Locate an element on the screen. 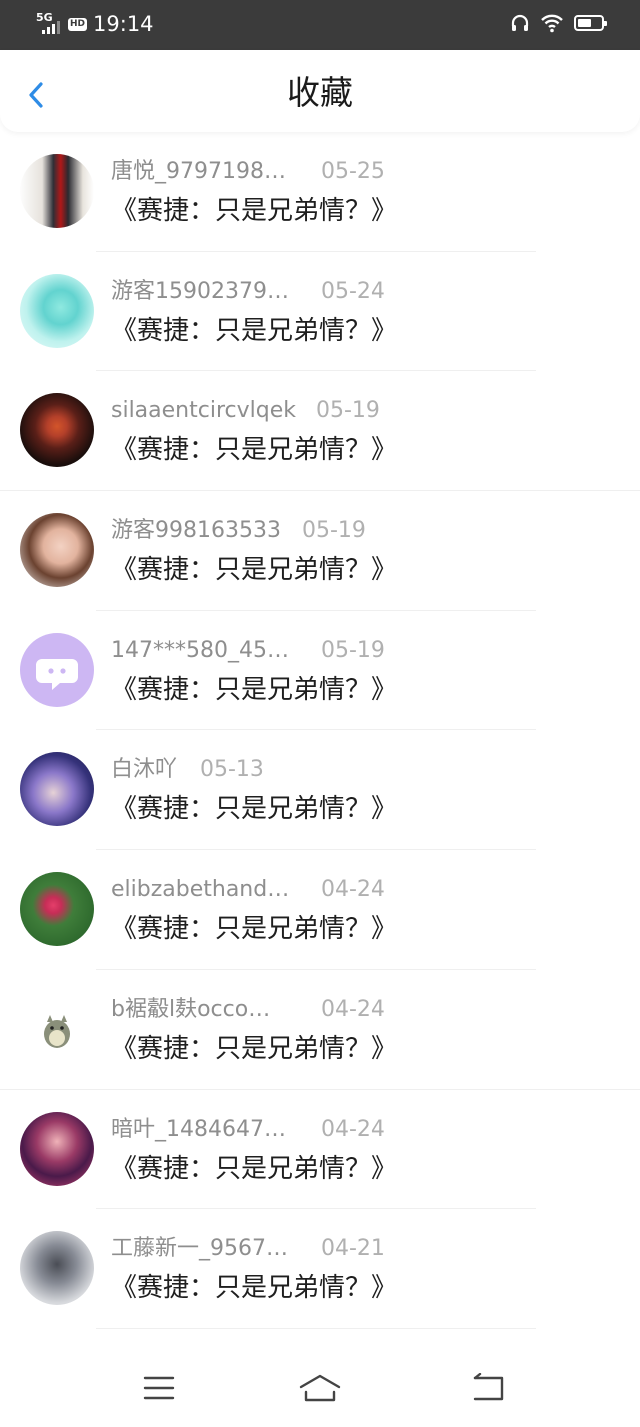  header: 收藏 is located at coordinates (320, 91).